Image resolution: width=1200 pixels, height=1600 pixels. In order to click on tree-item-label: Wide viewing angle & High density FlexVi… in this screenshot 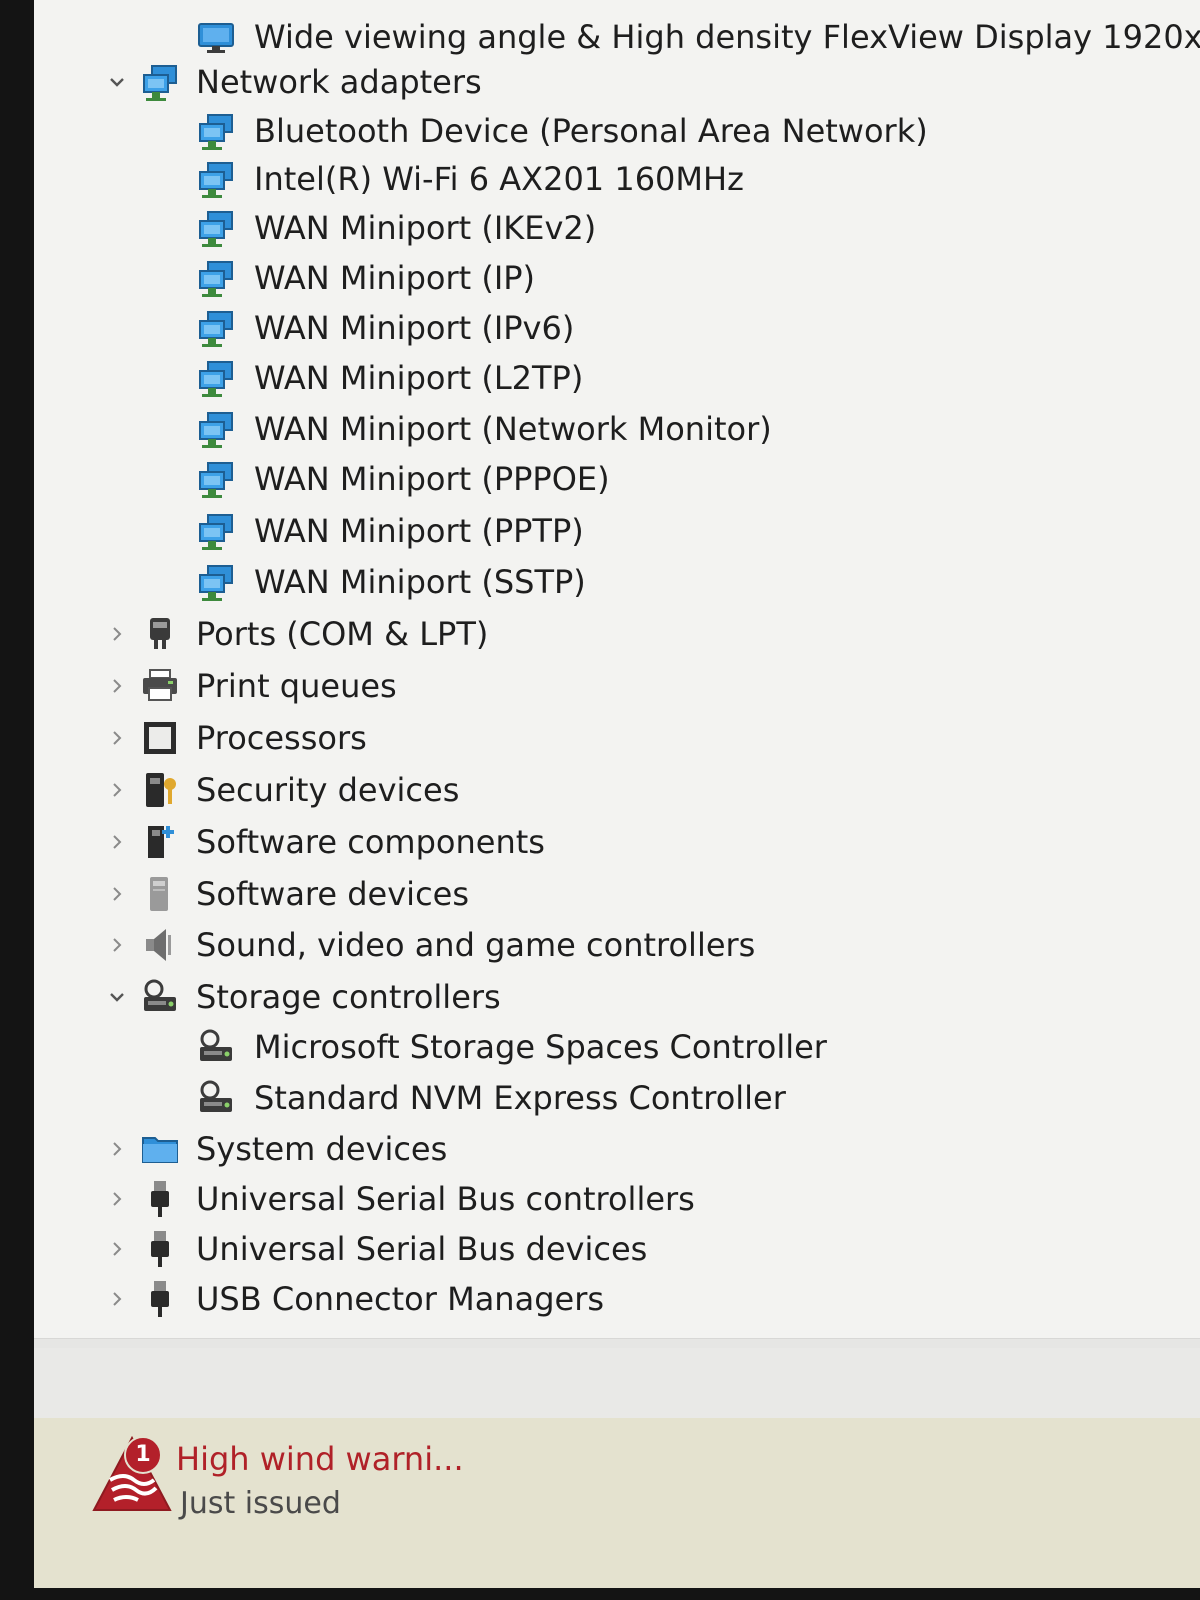, I will do `click(727, 37)`.